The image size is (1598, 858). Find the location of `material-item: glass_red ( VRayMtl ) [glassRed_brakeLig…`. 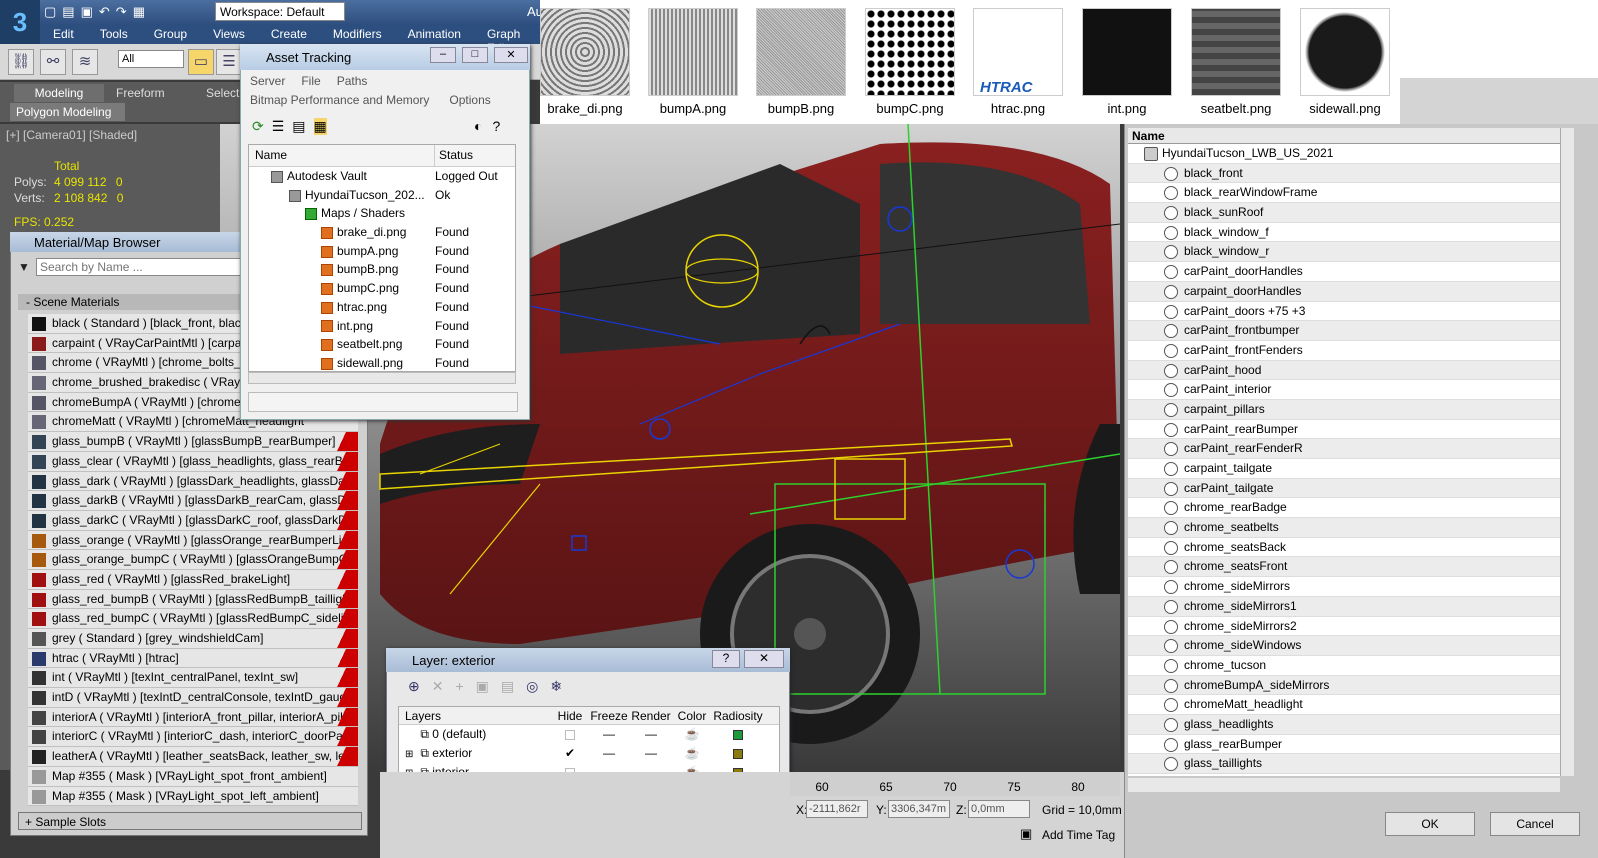

material-item: glass_red ( VRayMtl ) [glassRed_brakeLig… is located at coordinates (193, 579).